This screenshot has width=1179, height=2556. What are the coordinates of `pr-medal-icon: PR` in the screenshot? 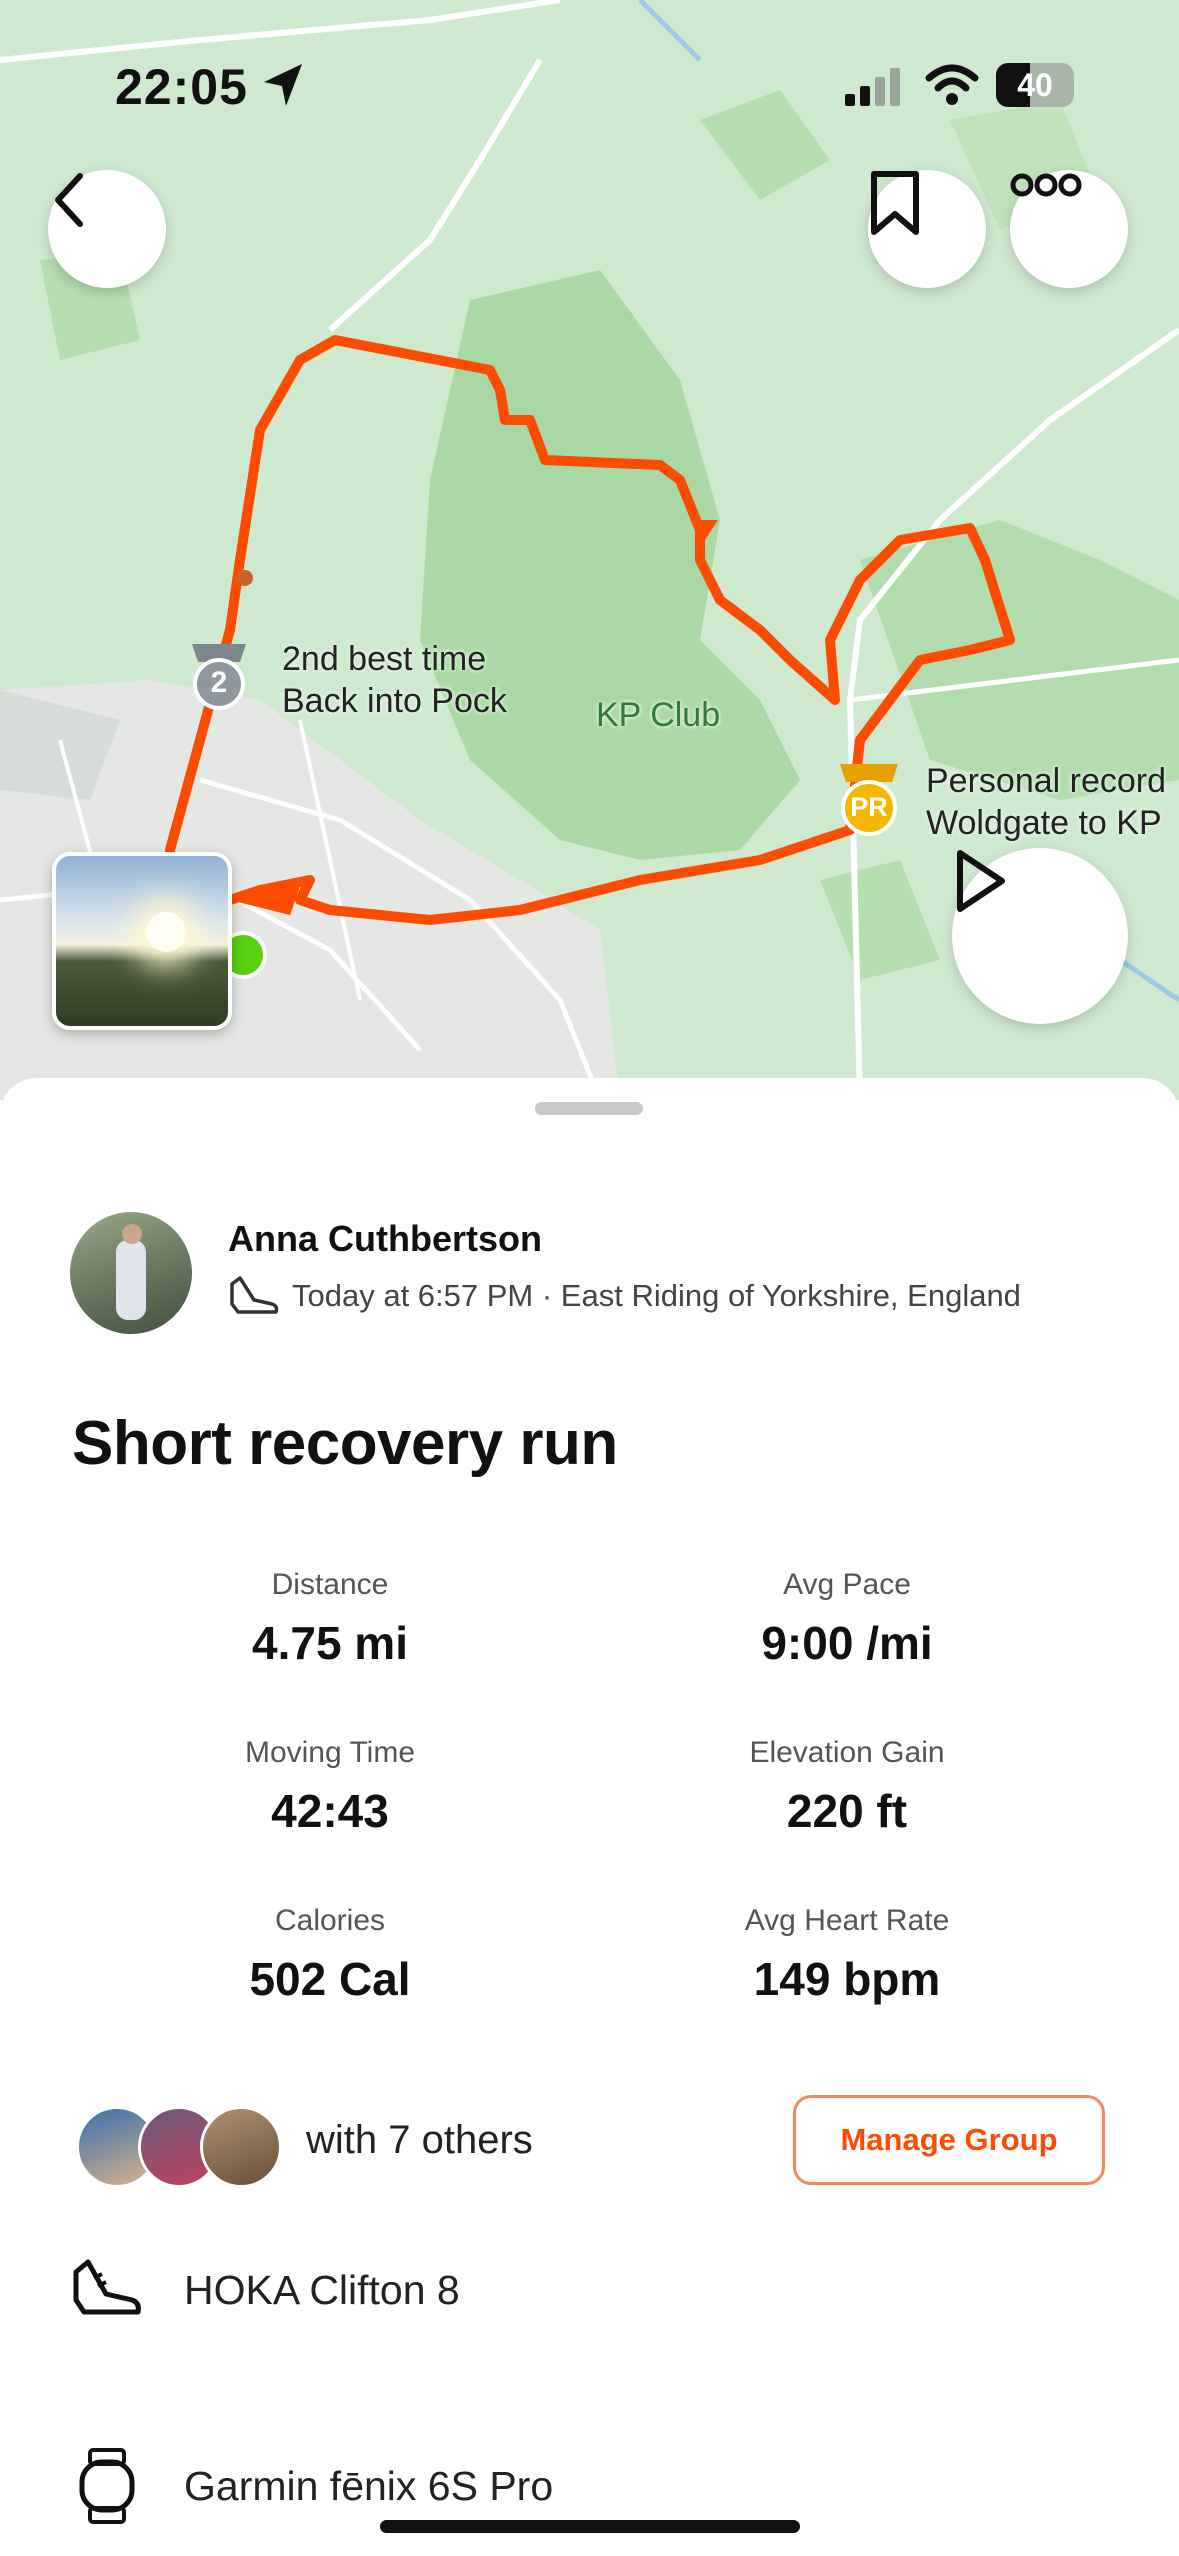 It's located at (869, 799).